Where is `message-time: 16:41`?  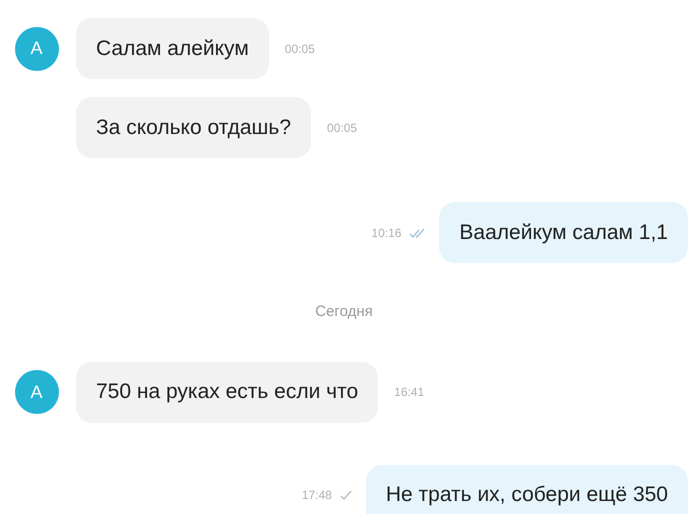 message-time: 16:41 is located at coordinates (409, 392).